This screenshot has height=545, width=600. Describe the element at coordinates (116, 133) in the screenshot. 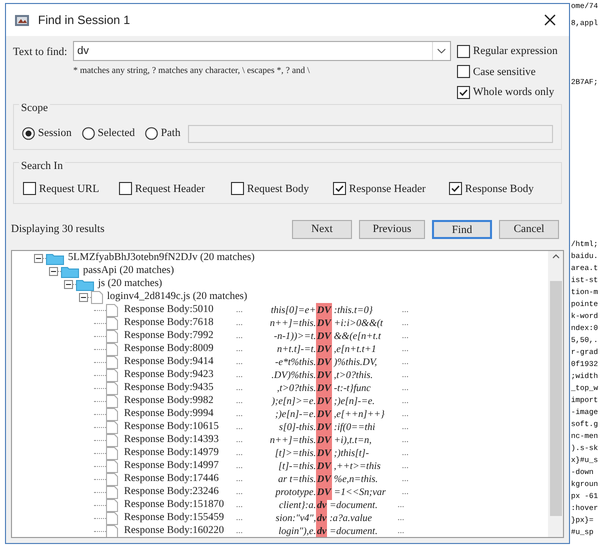

I see `radio-label: Selected` at that location.